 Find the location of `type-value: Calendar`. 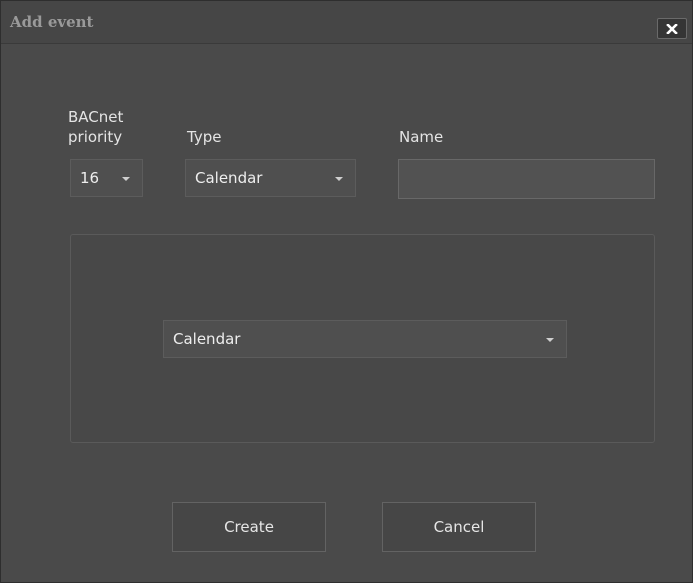

type-value: Calendar is located at coordinates (229, 178).